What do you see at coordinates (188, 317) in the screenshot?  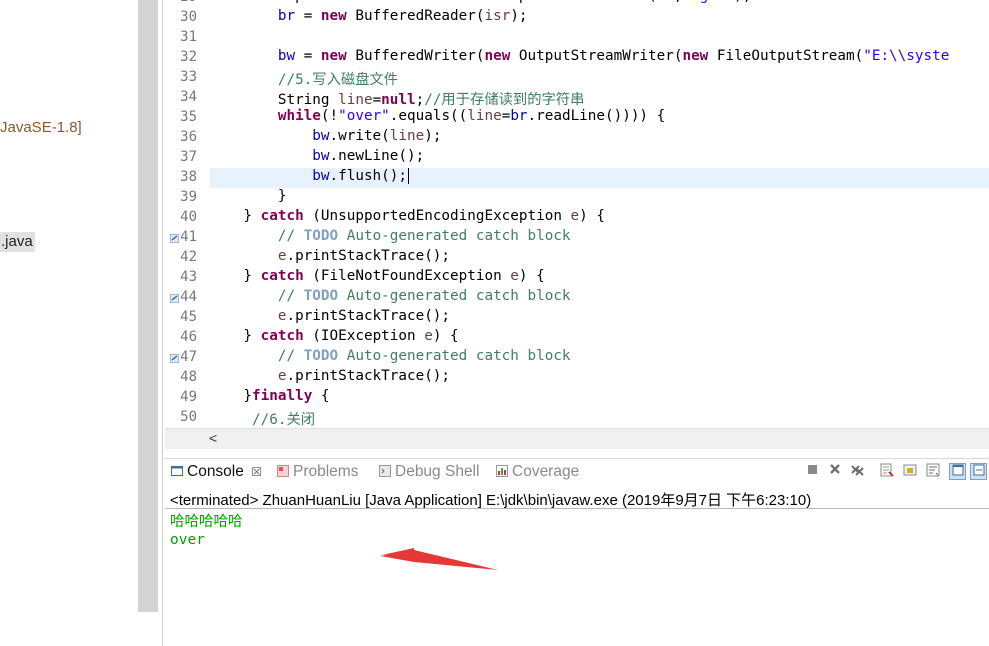 I see `line-number: 45` at bounding box center [188, 317].